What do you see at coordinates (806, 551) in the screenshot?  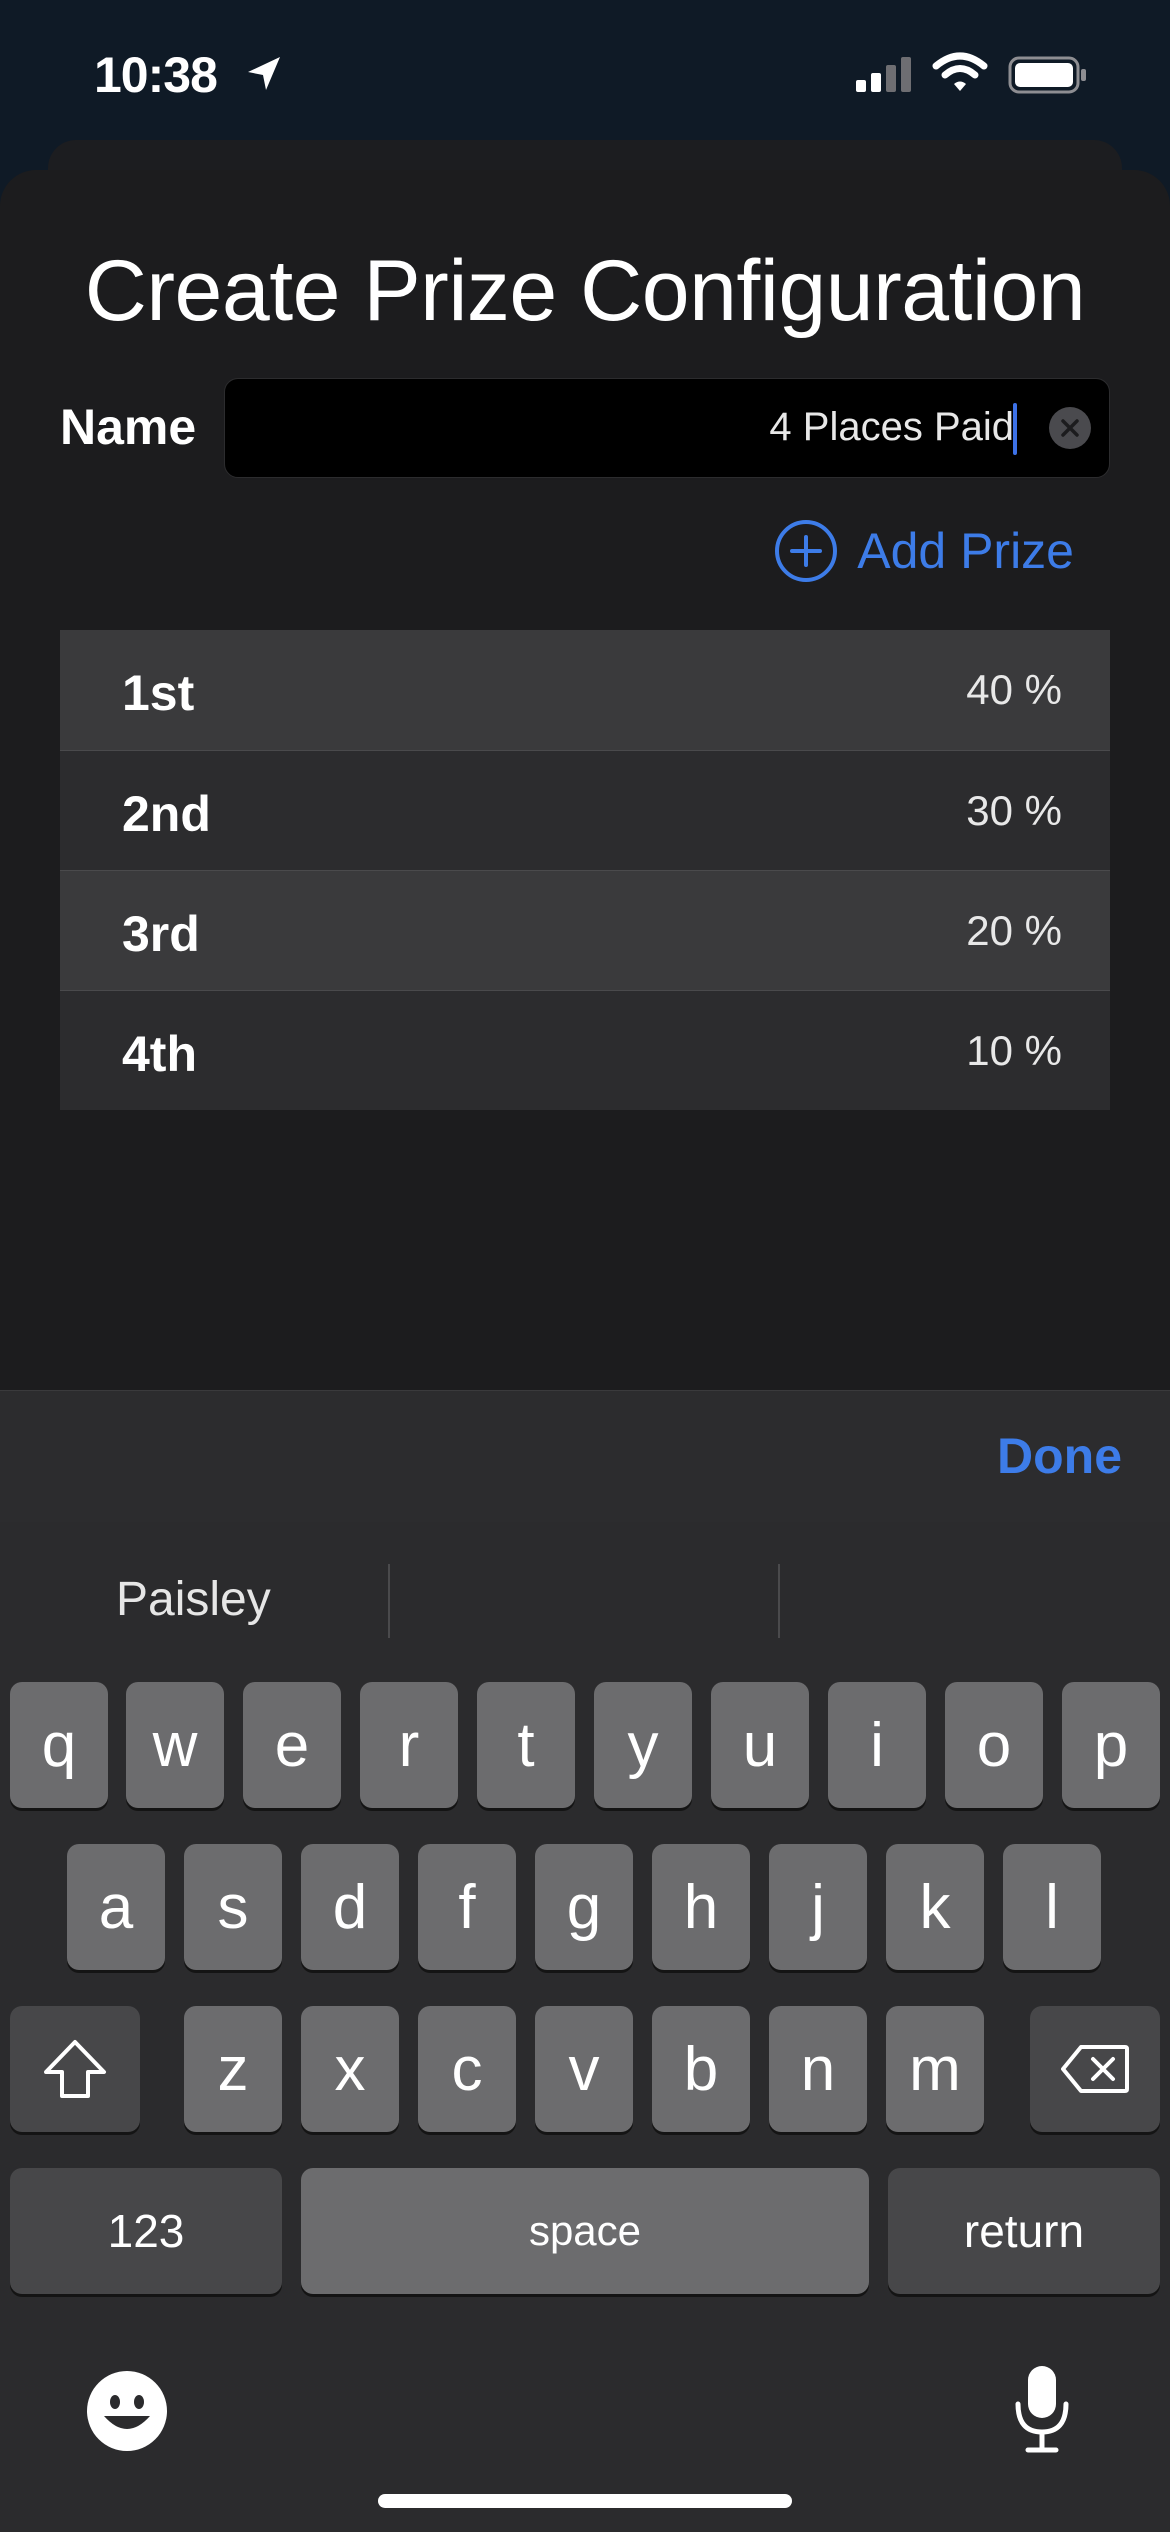 I see `plus-circle-icon` at bounding box center [806, 551].